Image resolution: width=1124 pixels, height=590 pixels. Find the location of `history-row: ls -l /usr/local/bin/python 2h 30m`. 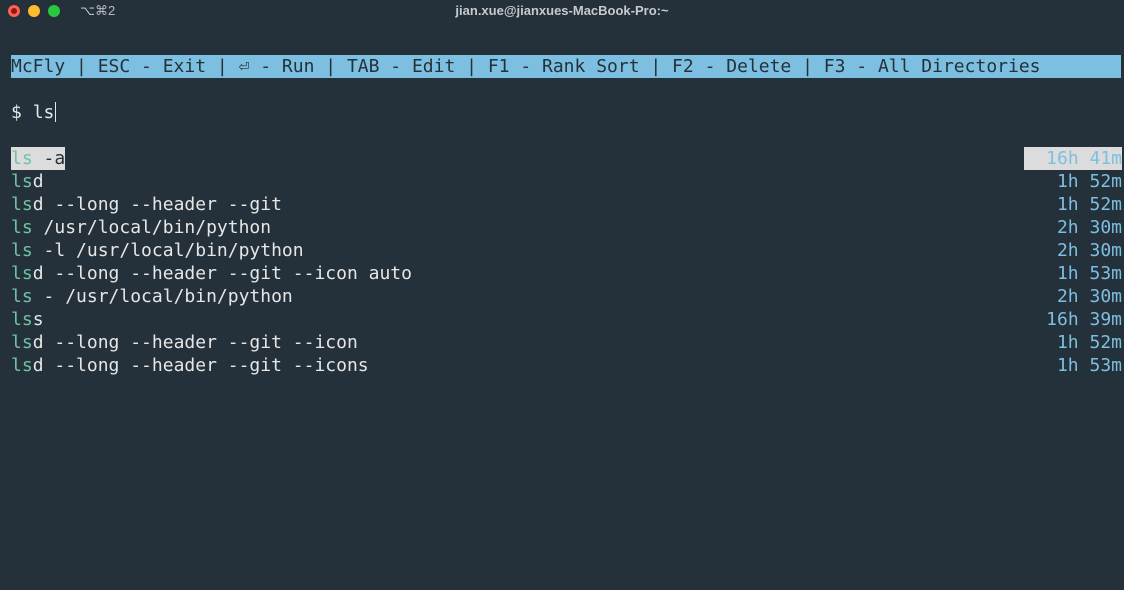

history-row: ls -l /usr/local/bin/python 2h 30m is located at coordinates (566, 250).